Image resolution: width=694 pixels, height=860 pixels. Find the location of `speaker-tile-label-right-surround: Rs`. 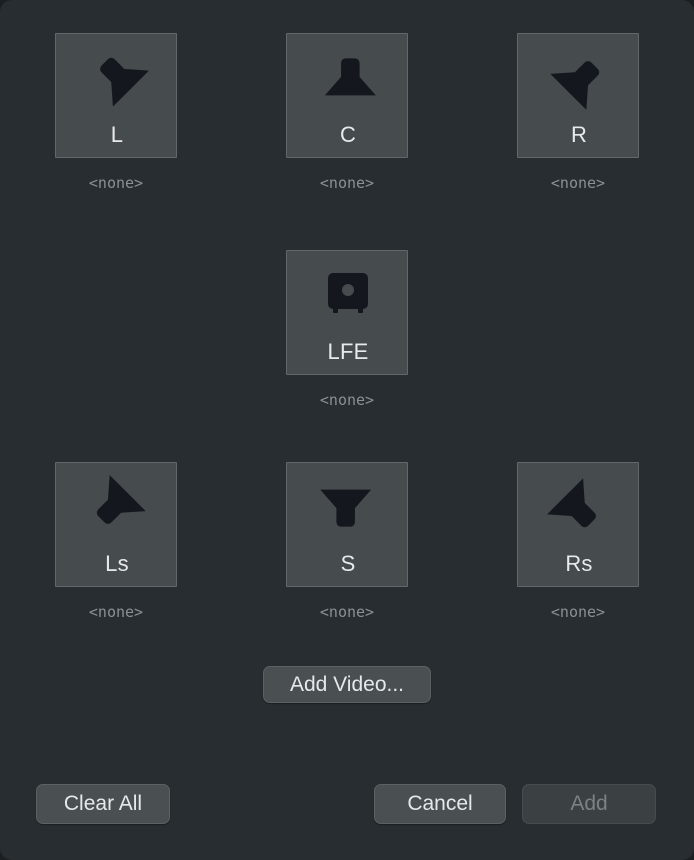

speaker-tile-label-right-surround: Rs is located at coordinates (579, 563).